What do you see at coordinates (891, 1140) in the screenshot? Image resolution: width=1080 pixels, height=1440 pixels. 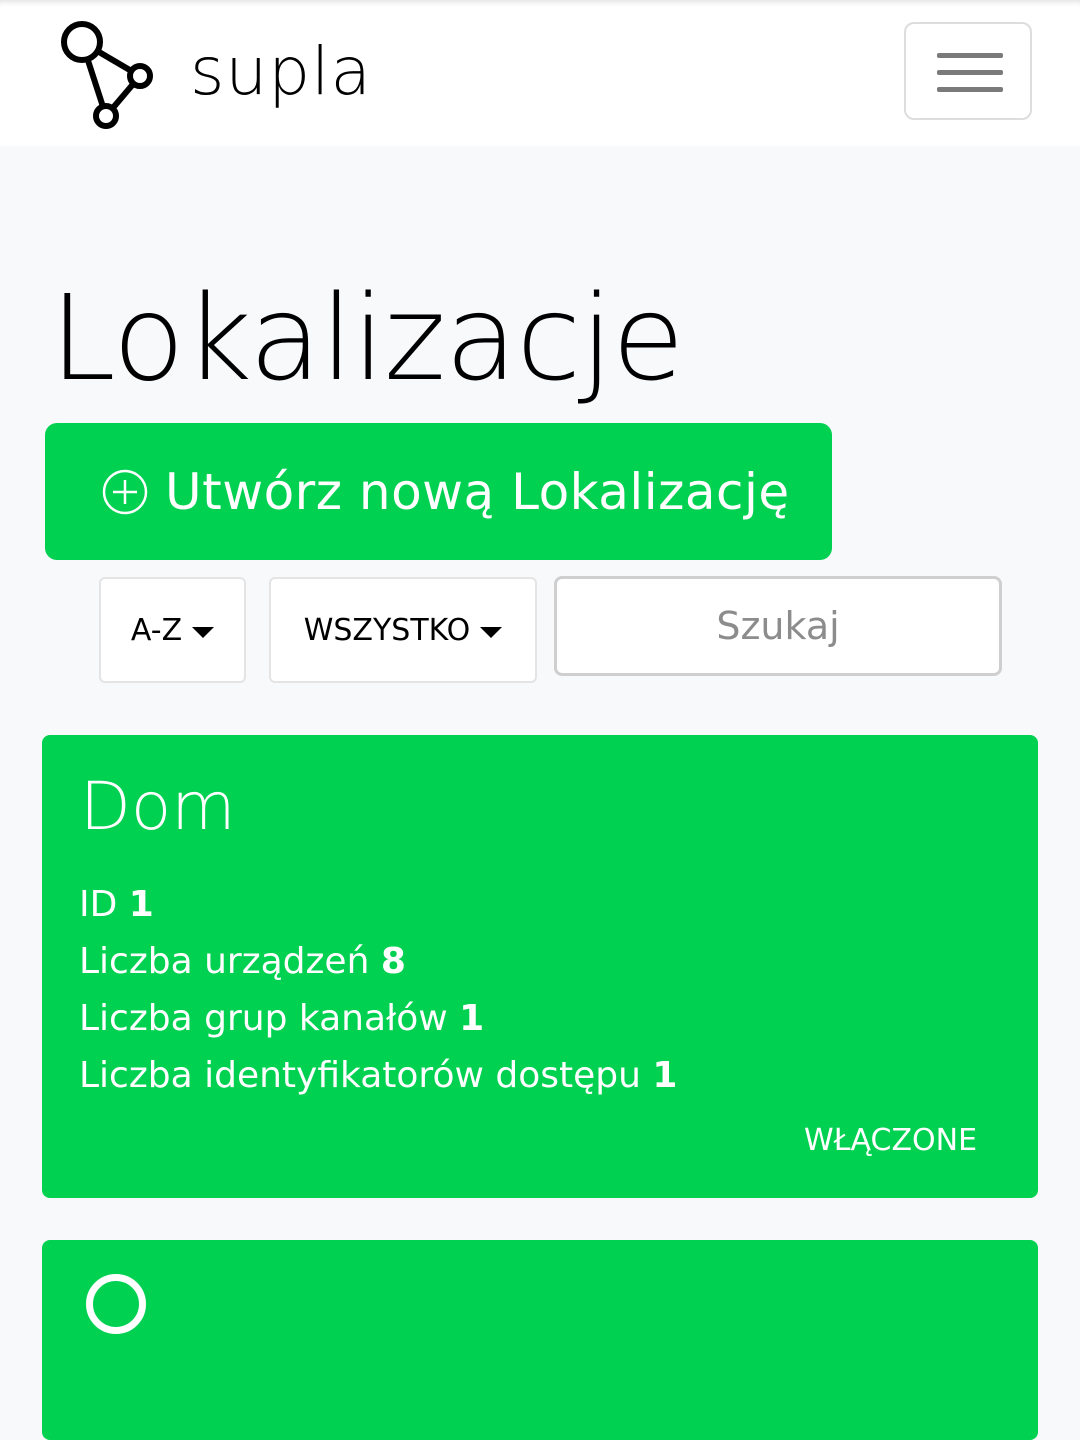 I see `status-badge: WŁĄCZONE` at bounding box center [891, 1140].